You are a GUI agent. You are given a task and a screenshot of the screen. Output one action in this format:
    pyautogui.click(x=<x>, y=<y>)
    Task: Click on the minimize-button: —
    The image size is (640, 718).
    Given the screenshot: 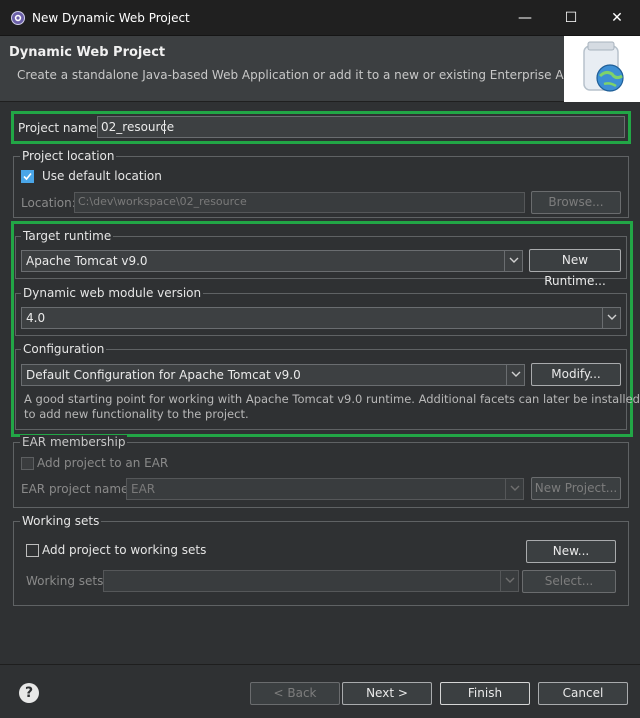 What is the action you would take?
    pyautogui.click(x=525, y=18)
    